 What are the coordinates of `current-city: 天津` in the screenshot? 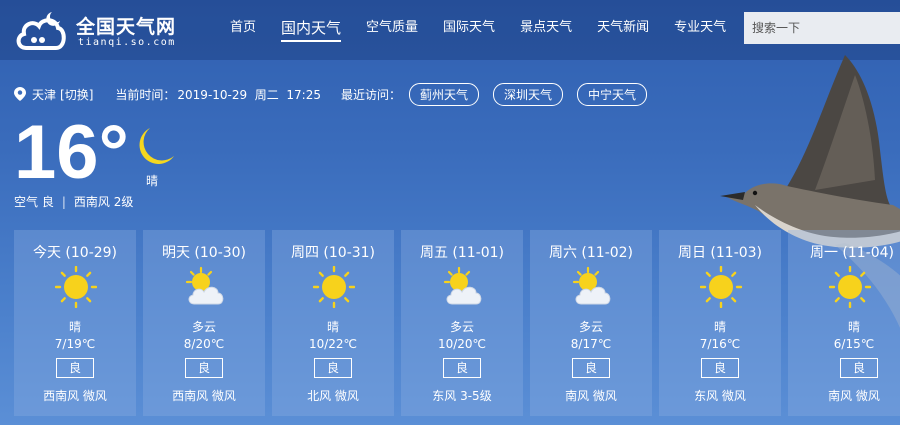 It's located at (44, 94).